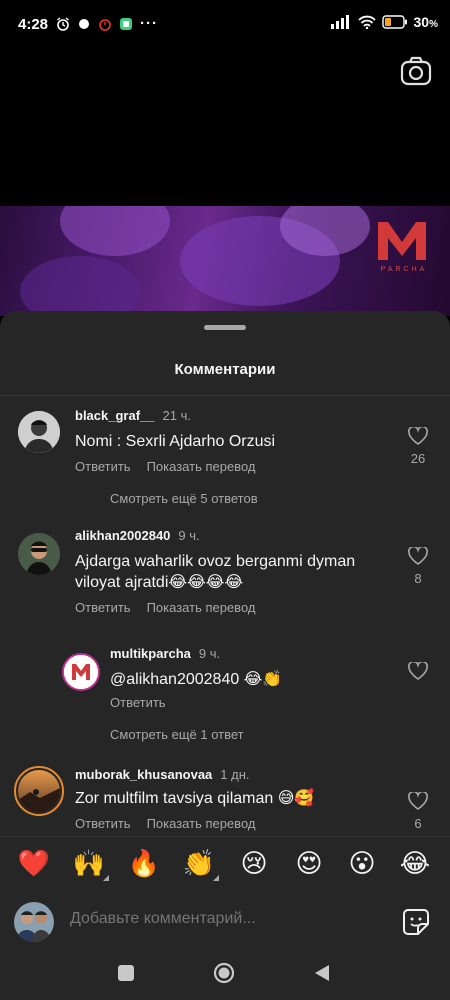 This screenshot has height=1000, width=450. I want to click on sheet-title: Комментарии, so click(225, 369).